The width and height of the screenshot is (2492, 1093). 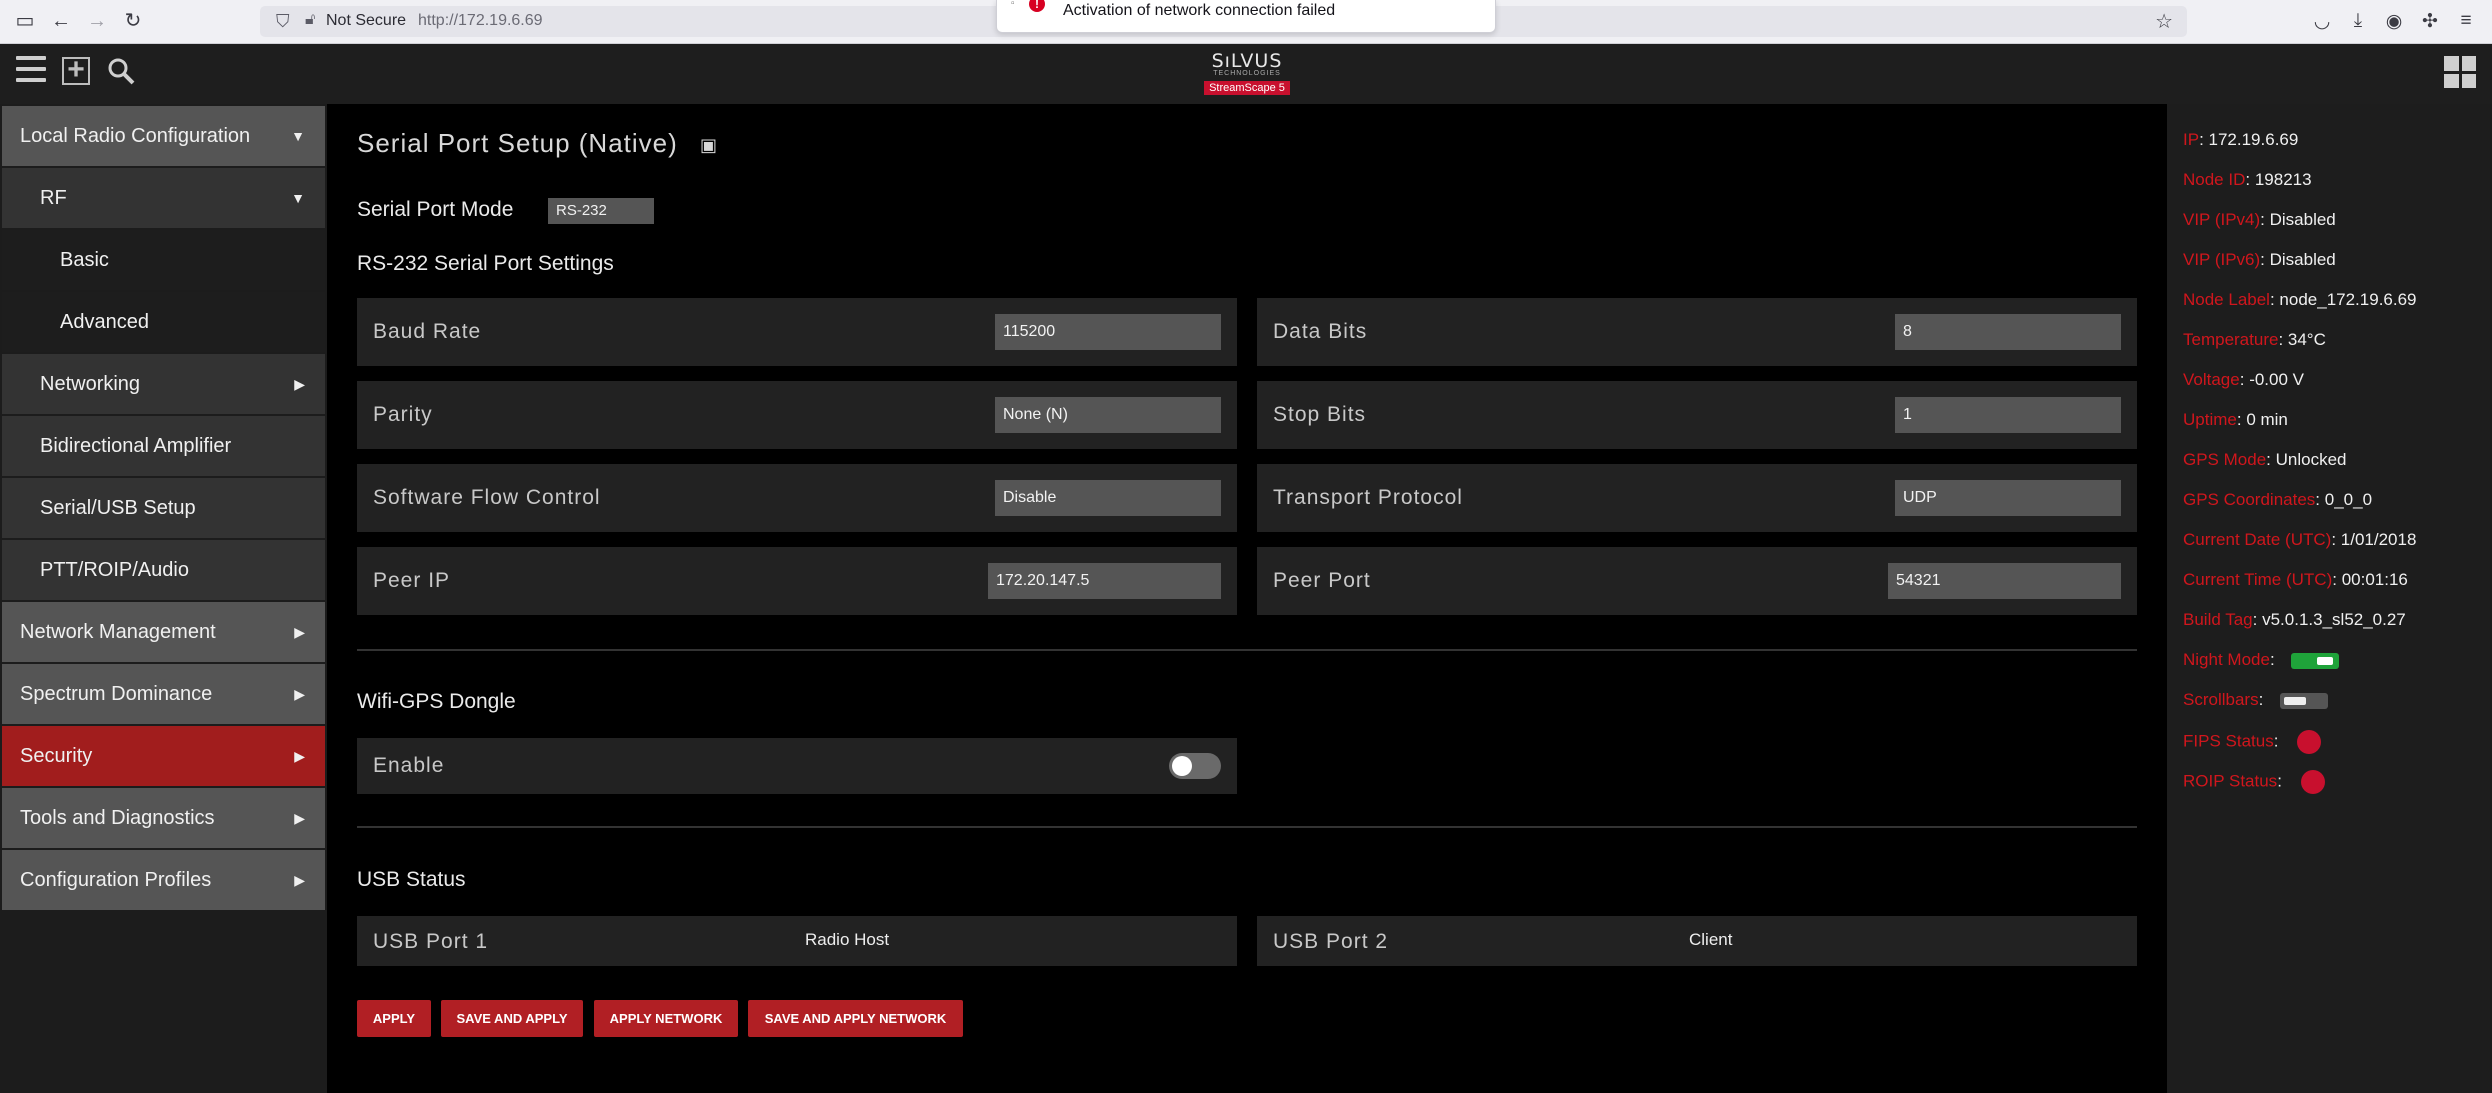 What do you see at coordinates (163, 508) in the screenshot?
I see `sidebar-item-serial-usb-setup: Serial/USB Setup` at bounding box center [163, 508].